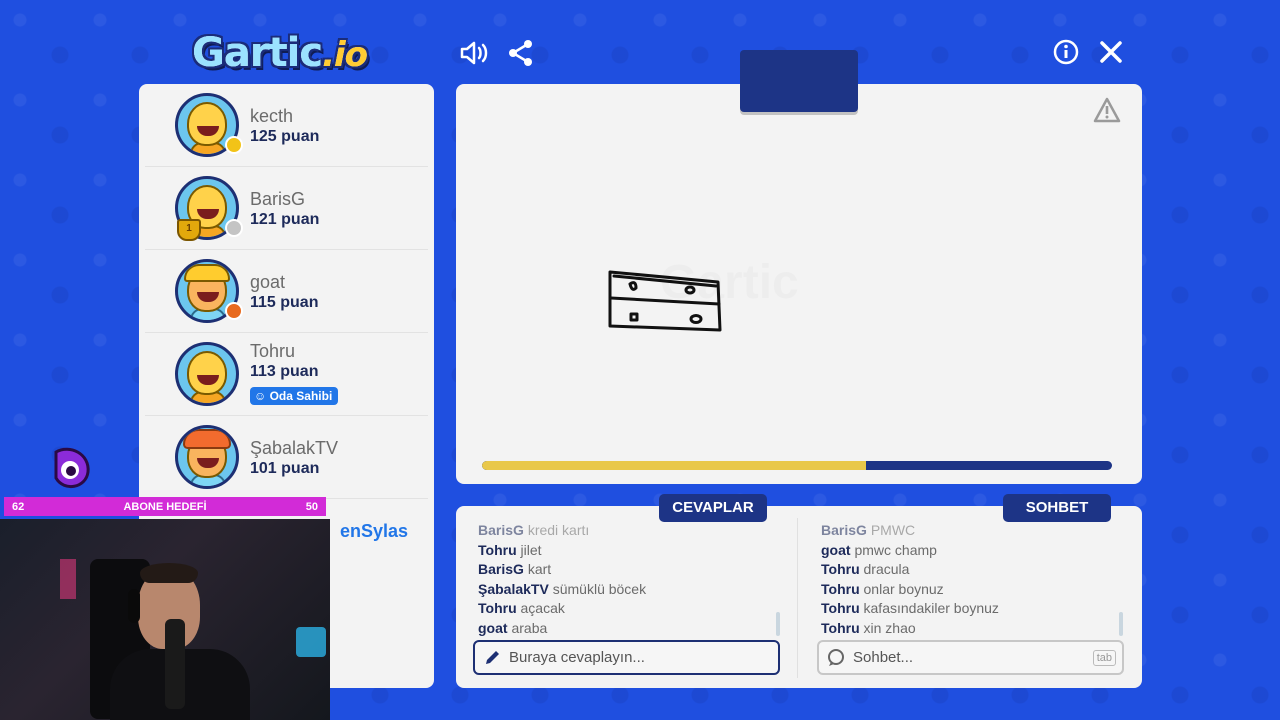 This screenshot has width=1280, height=720. What do you see at coordinates (272, 116) in the screenshot?
I see `player-name: kecth` at bounding box center [272, 116].